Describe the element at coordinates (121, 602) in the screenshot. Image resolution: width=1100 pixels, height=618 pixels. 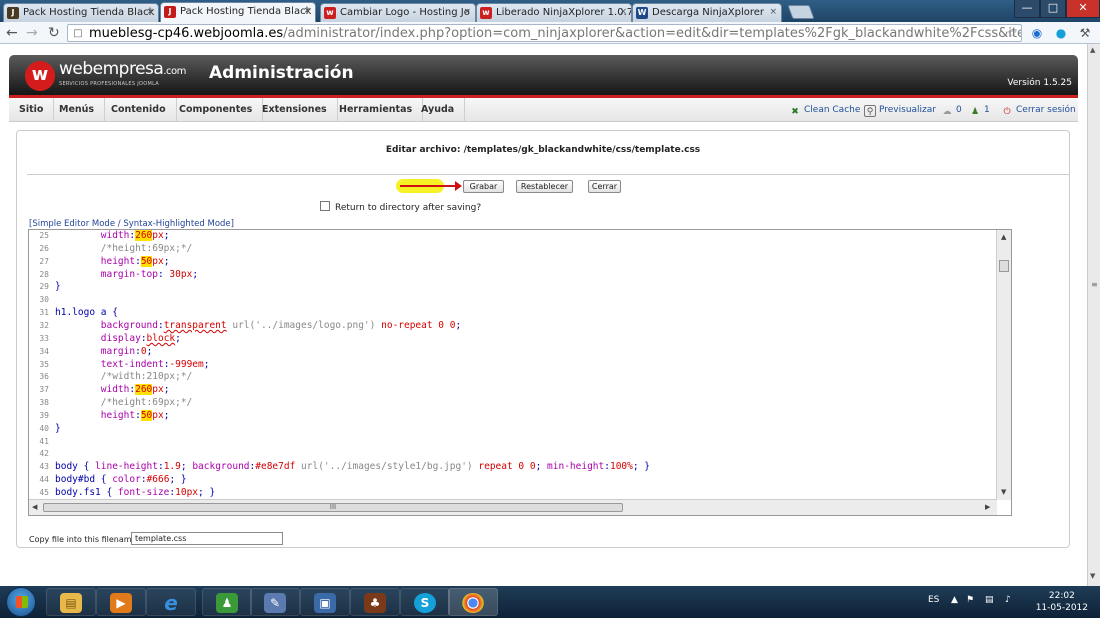
I see `taskbar-media: ▶` at that location.